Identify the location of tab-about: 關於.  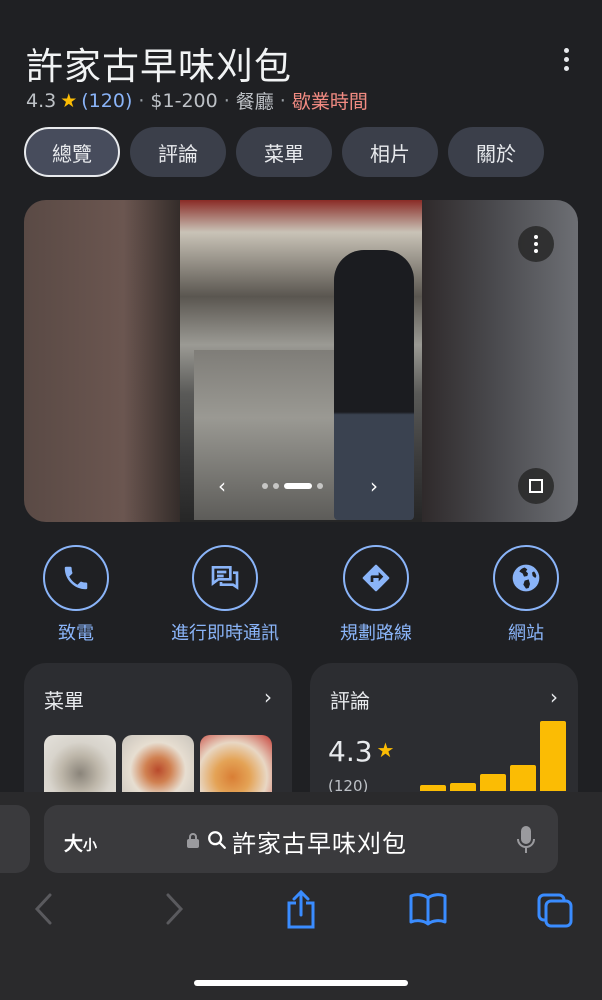
(496, 152).